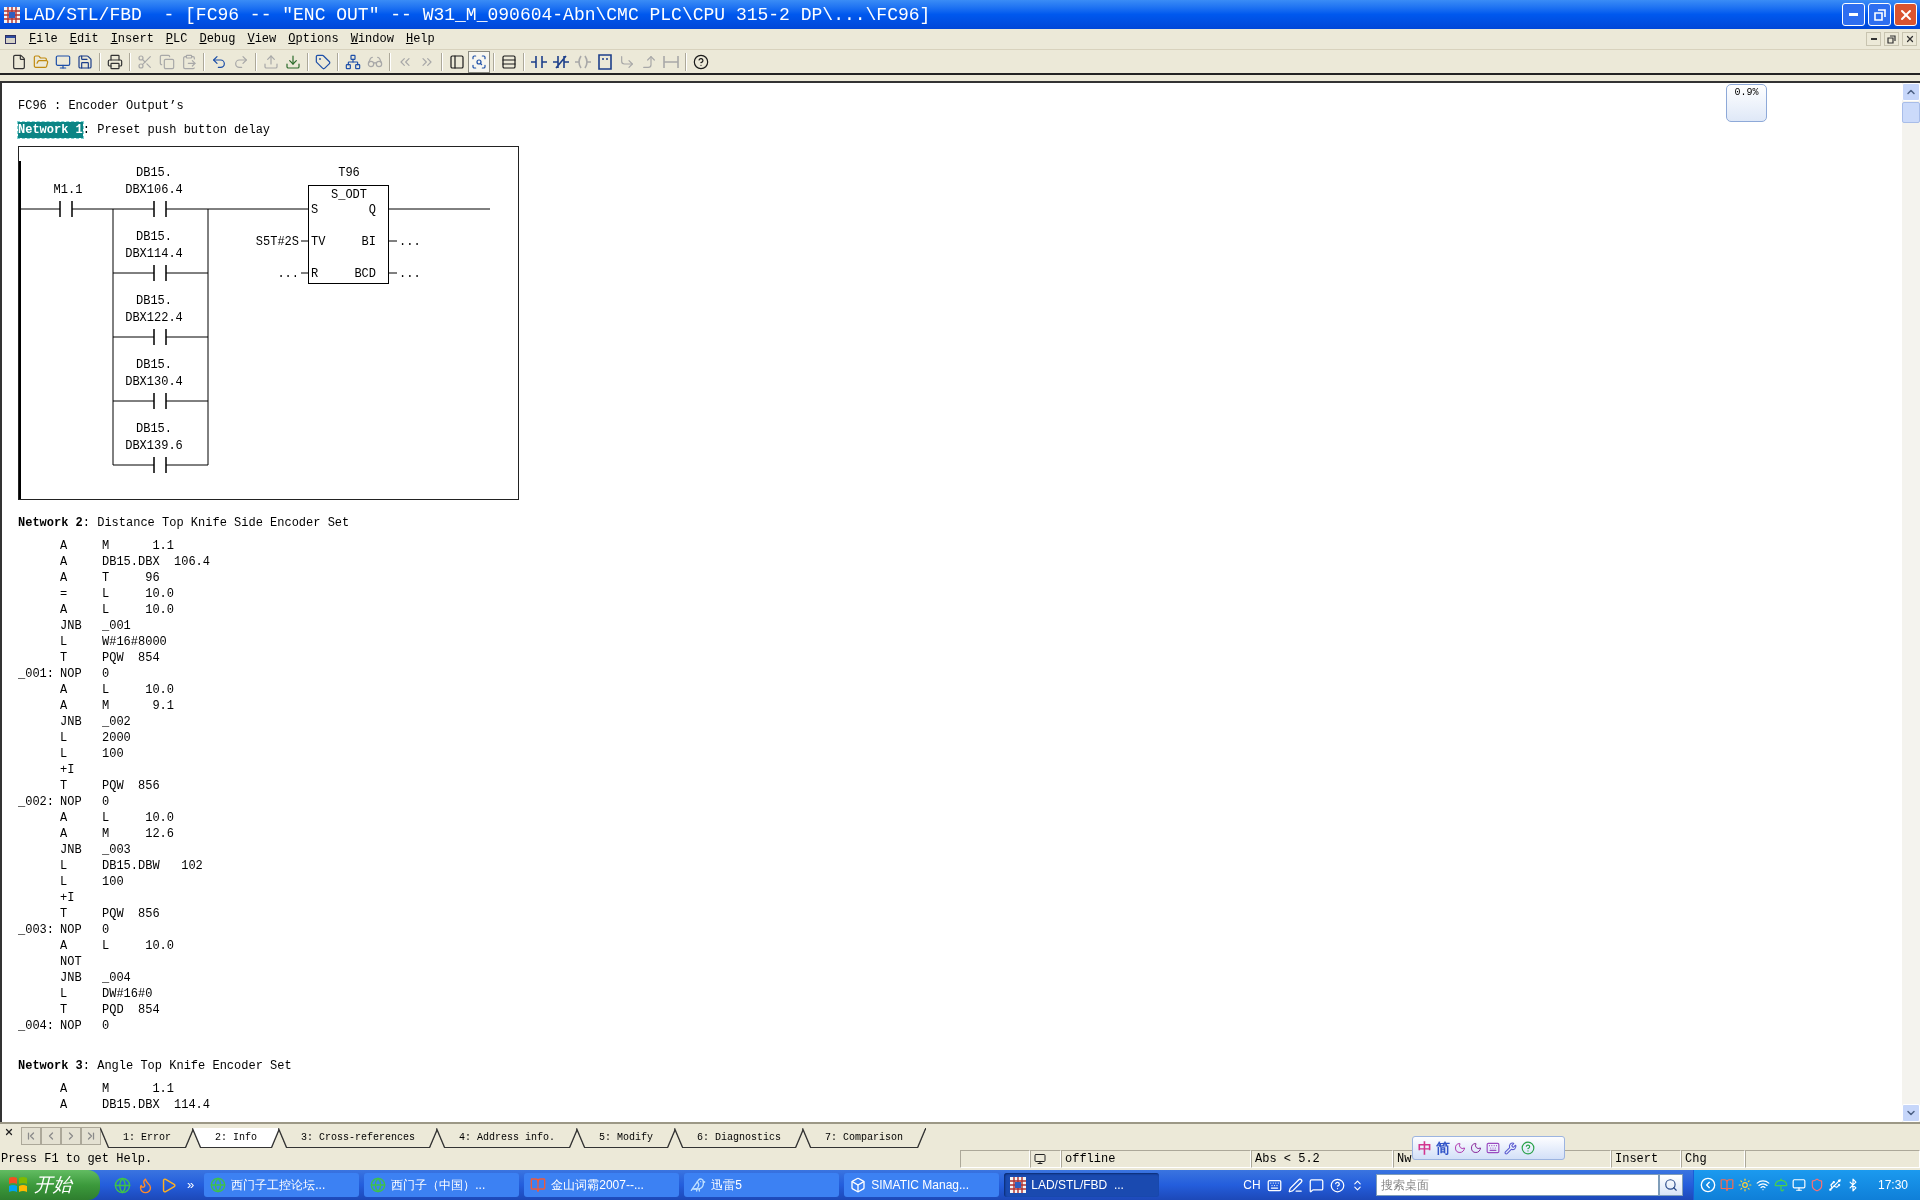  What do you see at coordinates (1090, 1159) in the screenshot?
I see `status-text: offline` at bounding box center [1090, 1159].